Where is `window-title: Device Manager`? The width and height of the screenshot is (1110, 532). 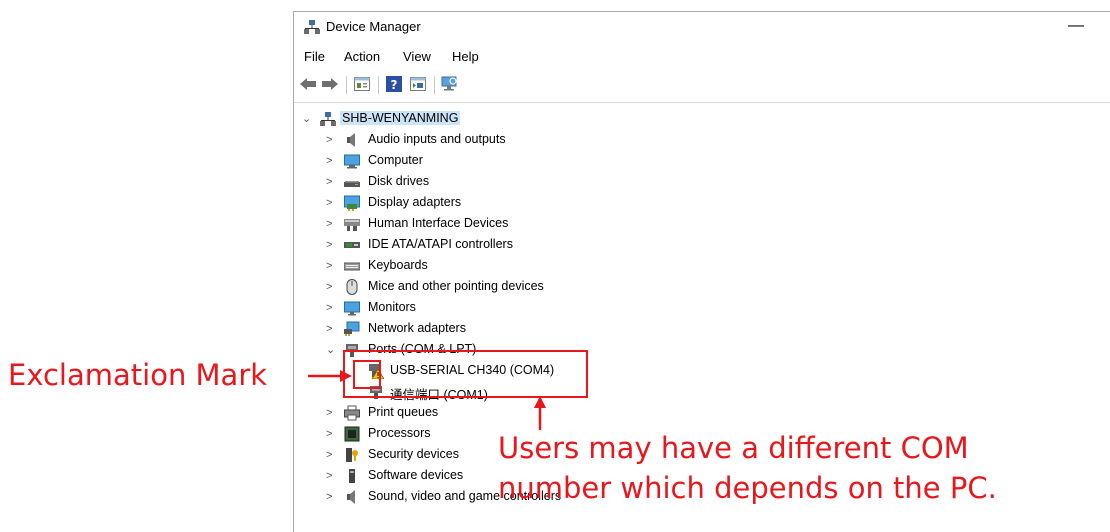
window-title: Device Manager is located at coordinates (373, 26).